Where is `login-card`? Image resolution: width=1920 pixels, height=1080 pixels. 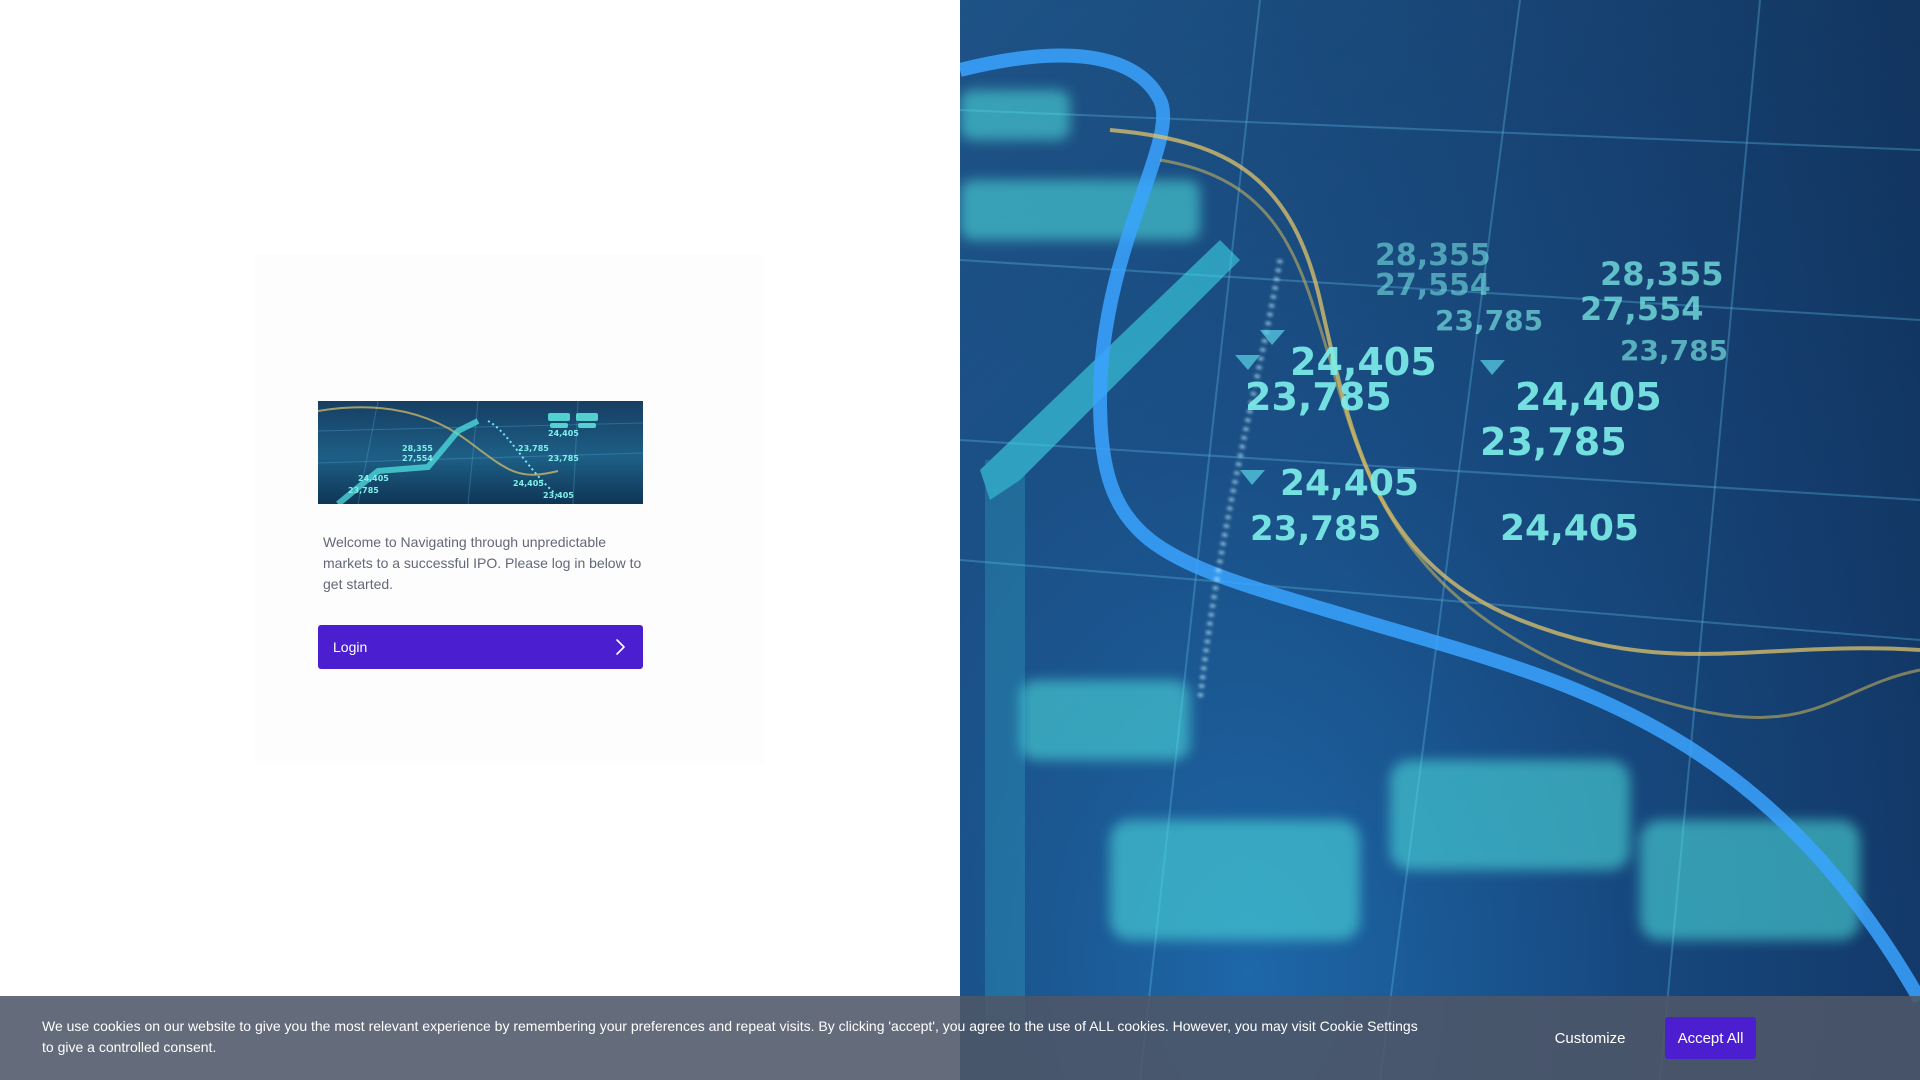
login-card is located at coordinates (509, 509).